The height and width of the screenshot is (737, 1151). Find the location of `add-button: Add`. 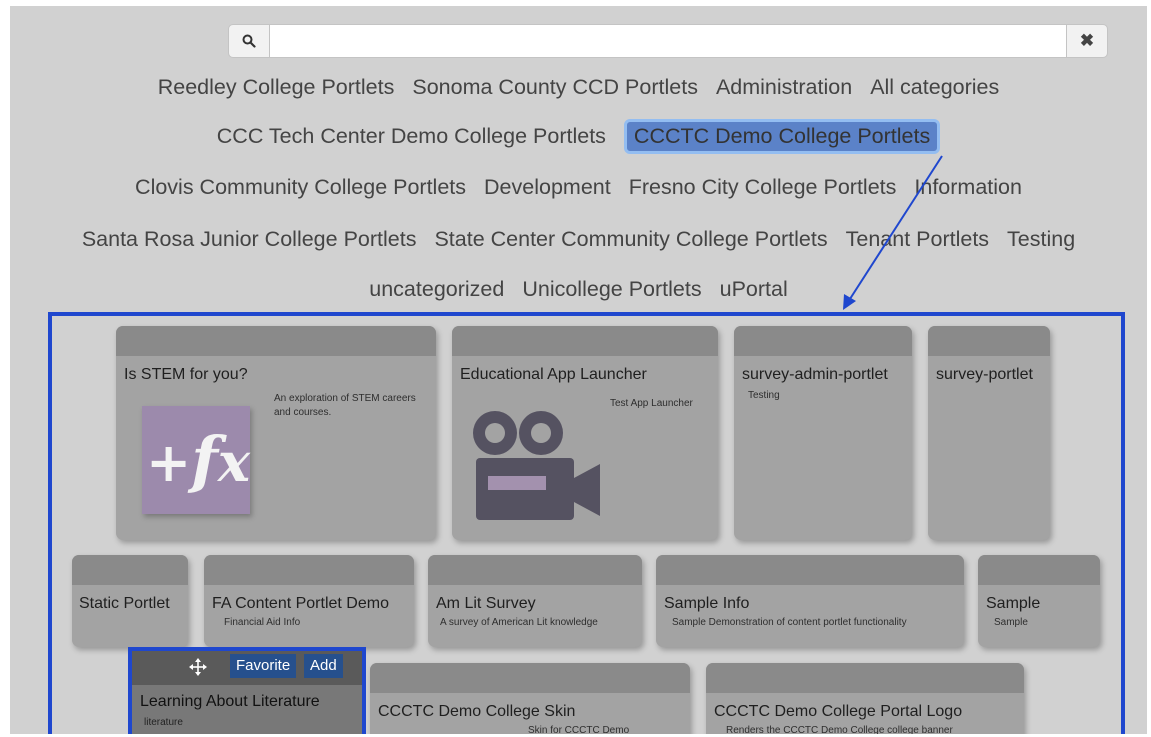

add-button: Add is located at coordinates (323, 666).